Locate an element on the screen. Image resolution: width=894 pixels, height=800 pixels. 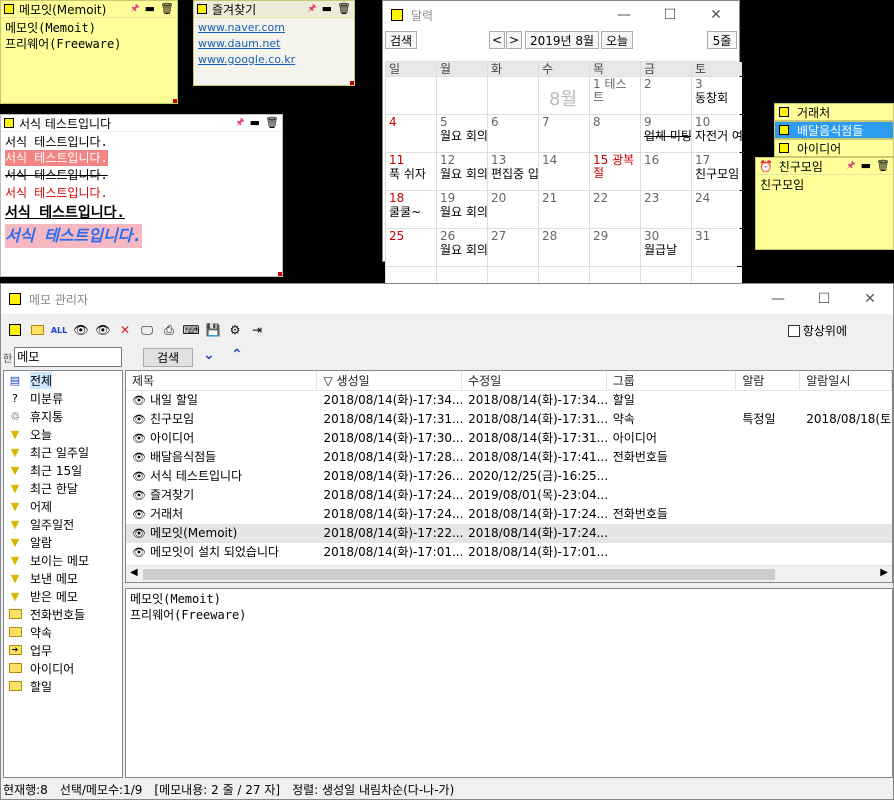
prev-month-button: < is located at coordinates (497, 40).